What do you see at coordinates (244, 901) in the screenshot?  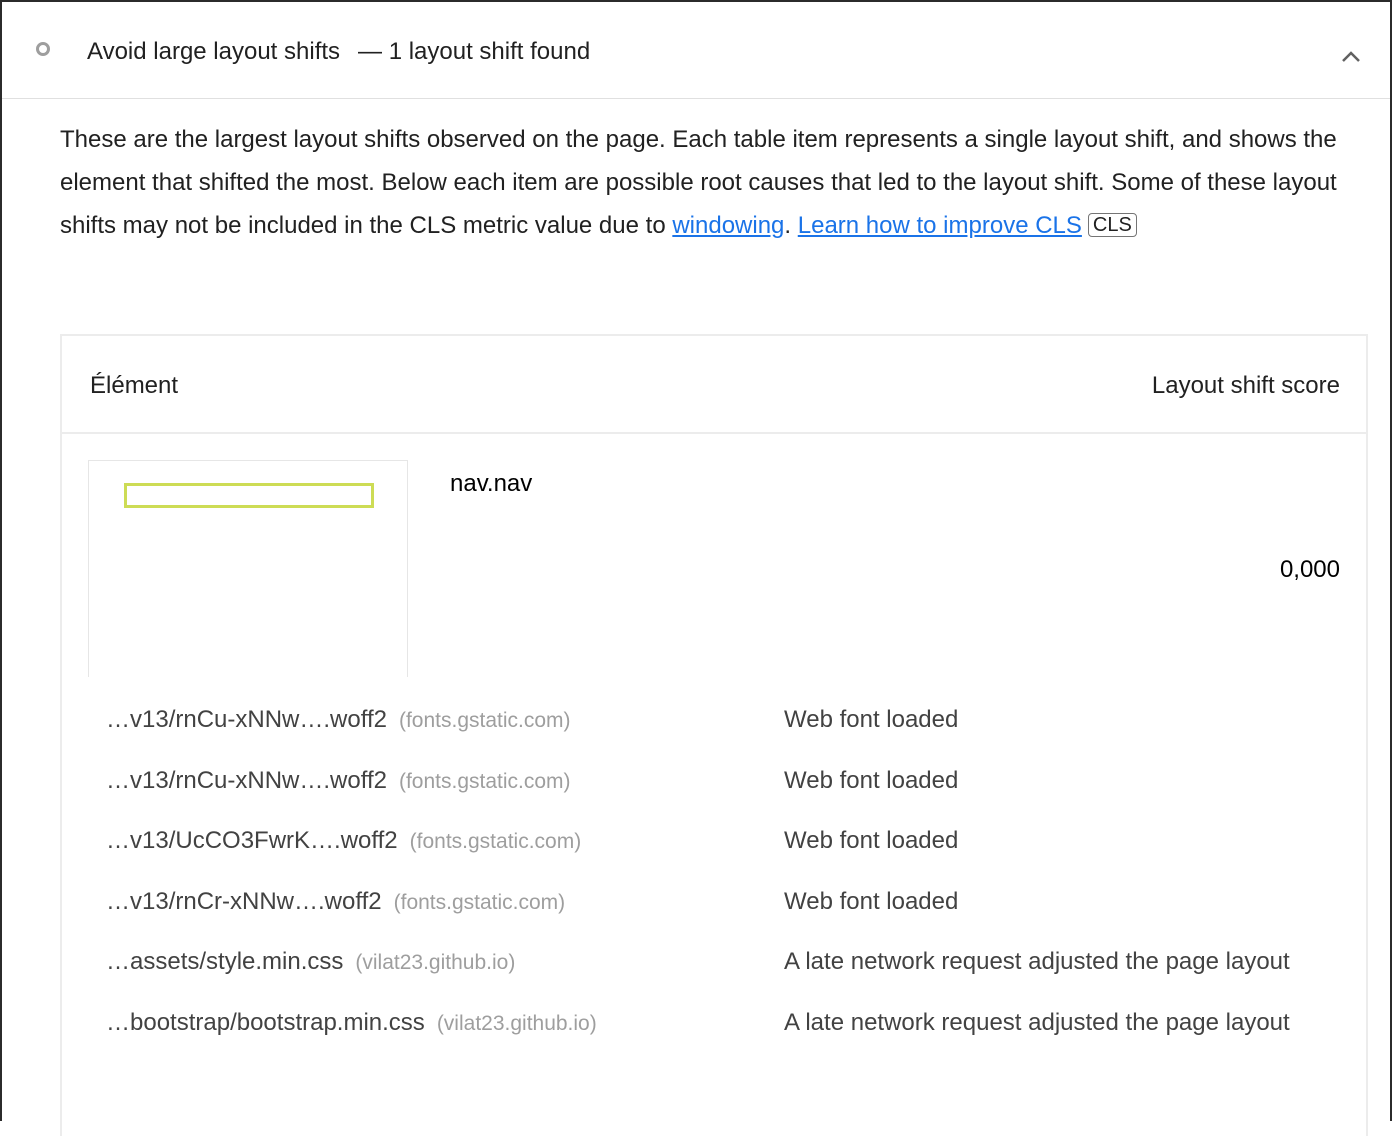 I see `root-cause-url-text: …v13/rnCr-xNNw….woff2` at bounding box center [244, 901].